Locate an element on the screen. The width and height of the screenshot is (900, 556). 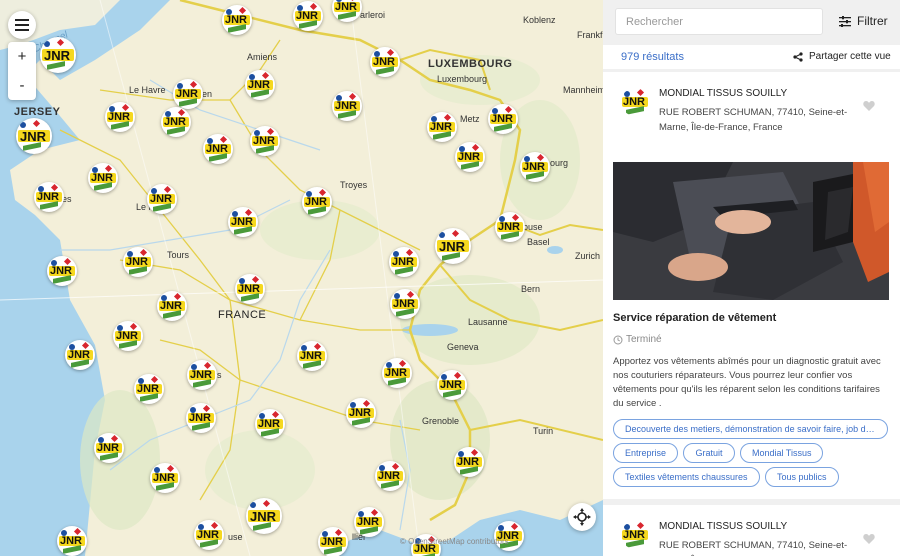
zoom-in-button: + is located at coordinates (22, 56).